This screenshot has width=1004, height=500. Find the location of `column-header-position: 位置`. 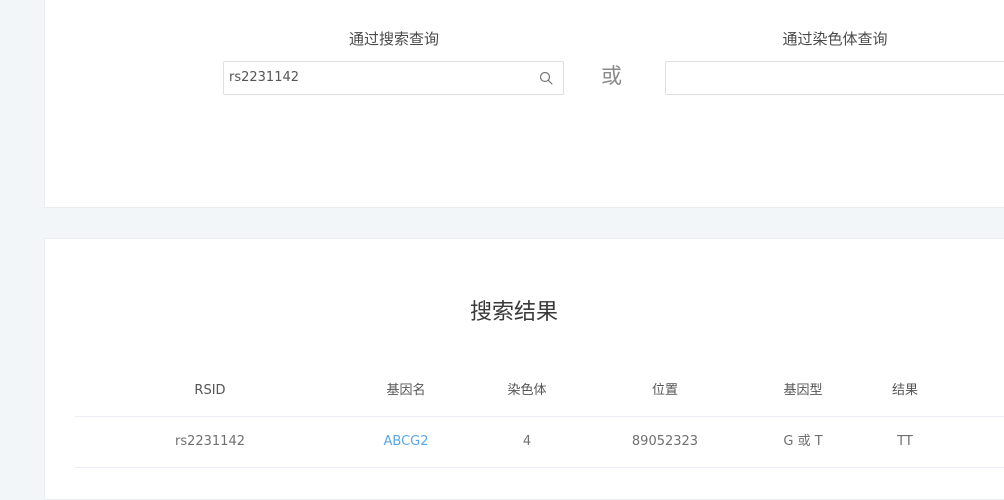

column-header-position: 位置 is located at coordinates (664, 390).